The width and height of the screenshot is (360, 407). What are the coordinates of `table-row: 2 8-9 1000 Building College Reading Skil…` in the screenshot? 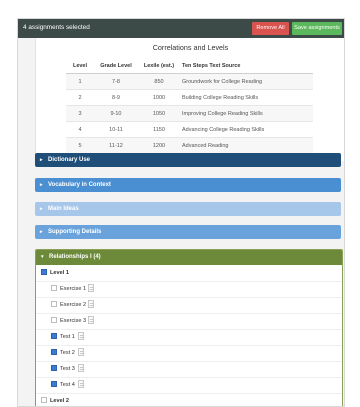 It's located at (189, 97).